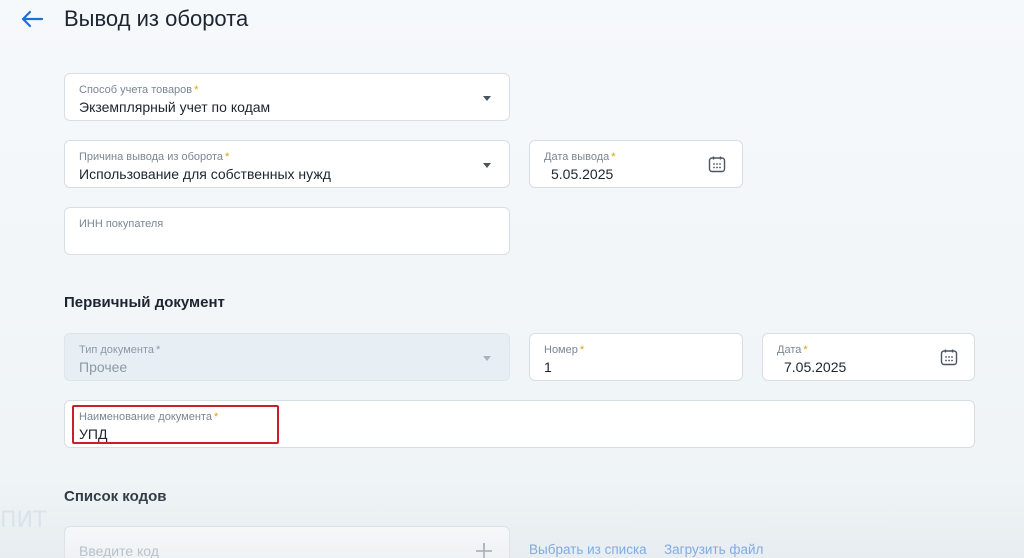 This screenshot has height=558, width=1024. I want to click on document-type-select: Тип документа * Прочее, so click(287, 357).